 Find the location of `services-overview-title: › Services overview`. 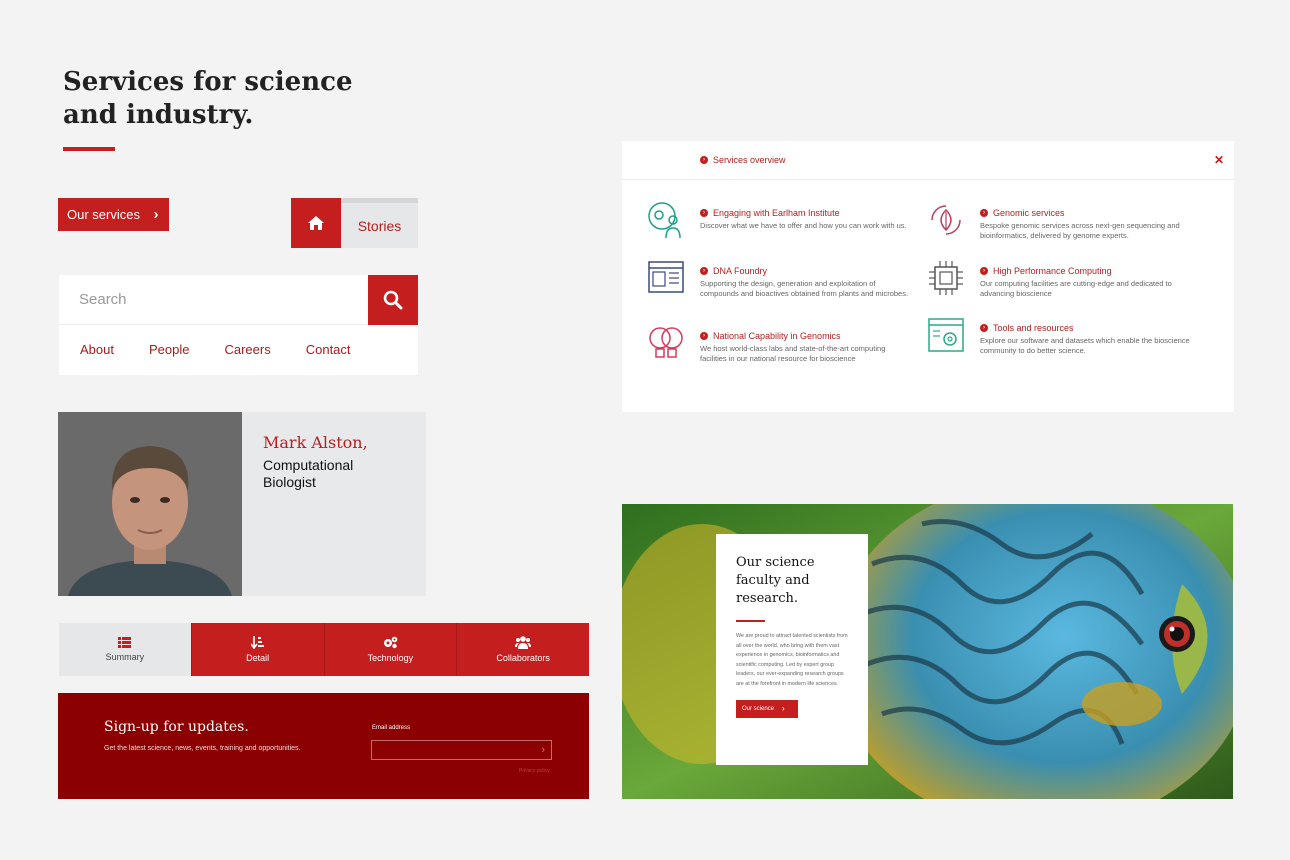

services-overview-title: › Services overview is located at coordinates (743, 160).